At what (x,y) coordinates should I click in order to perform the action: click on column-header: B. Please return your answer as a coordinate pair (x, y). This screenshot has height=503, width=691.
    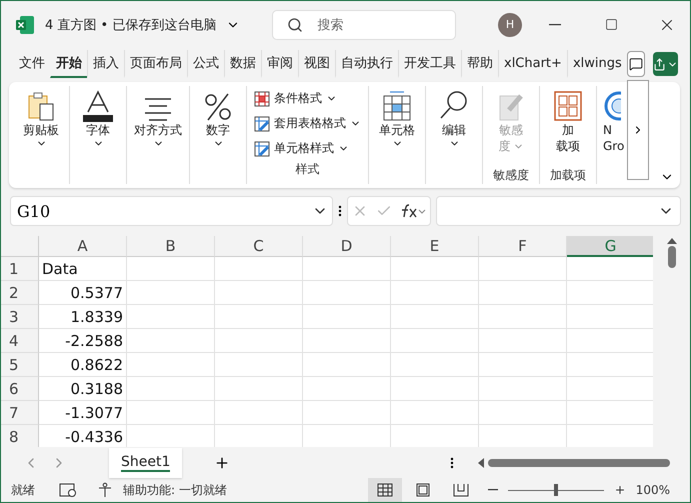
    Looking at the image, I should click on (171, 246).